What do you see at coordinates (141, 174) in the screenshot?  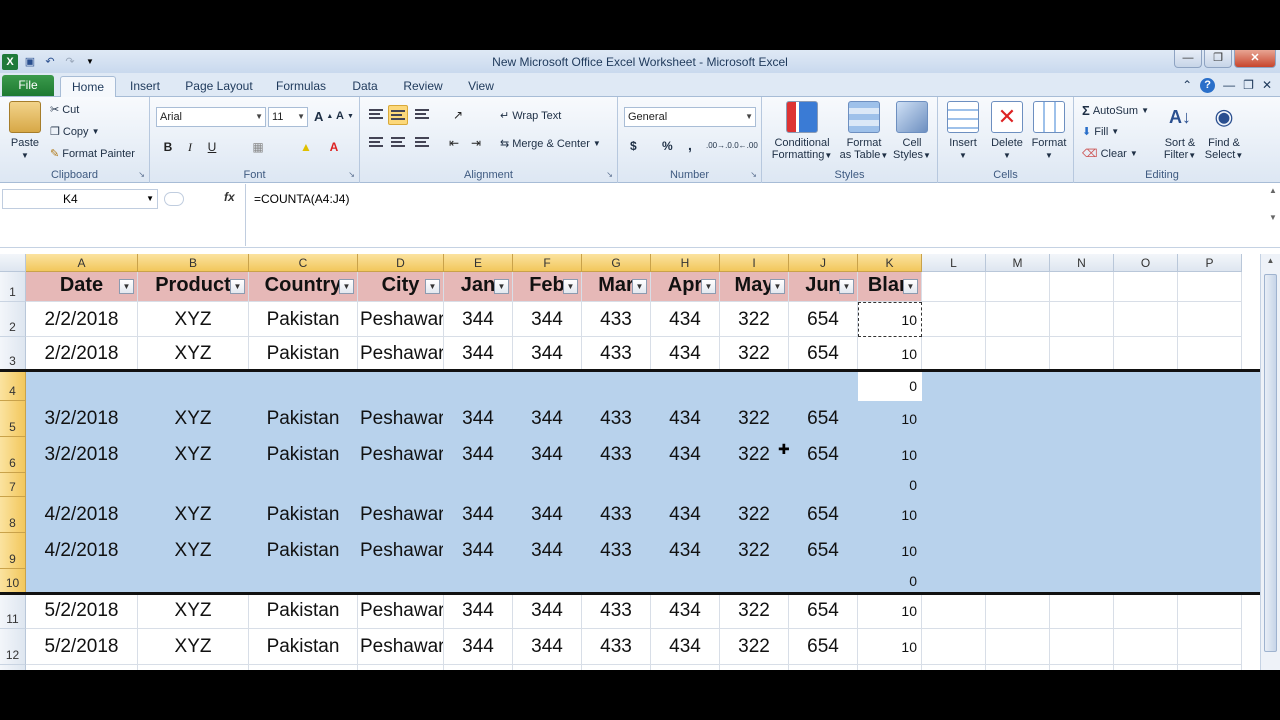 I see `clipboard-launcher-icon: ↘` at bounding box center [141, 174].